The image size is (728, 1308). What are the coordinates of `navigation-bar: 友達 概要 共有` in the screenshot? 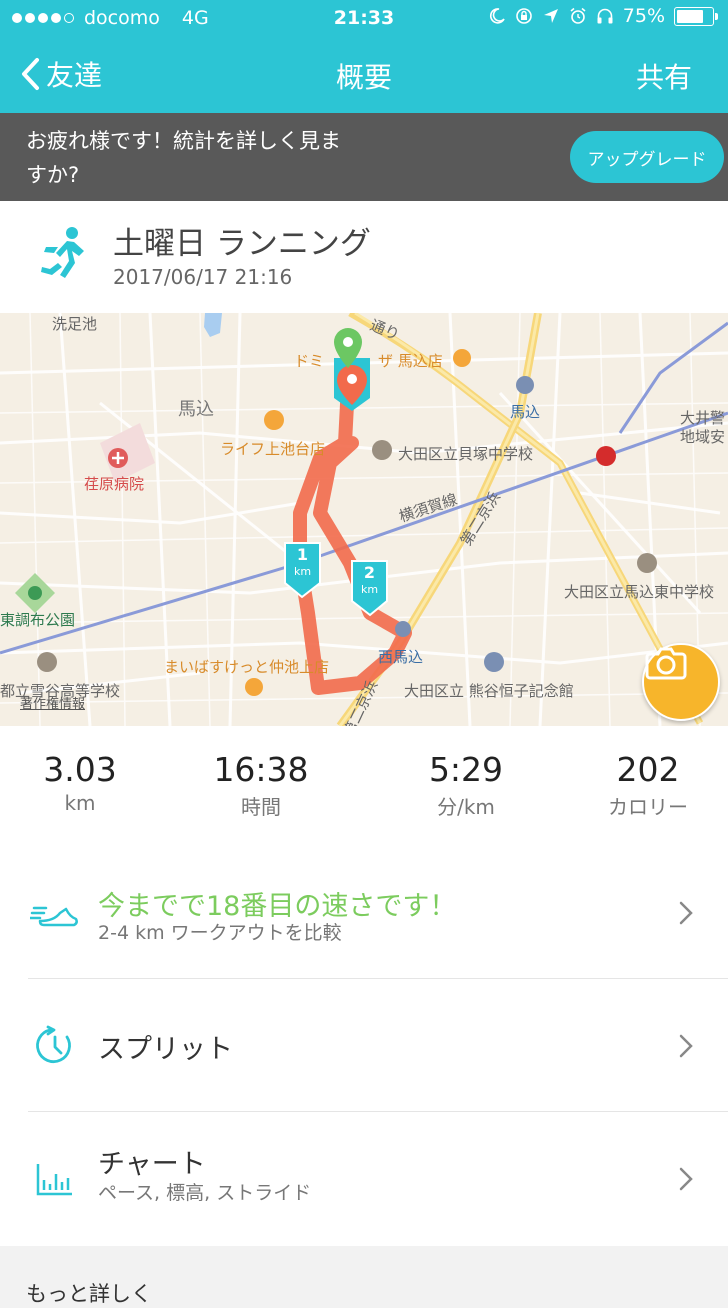 It's located at (364, 74).